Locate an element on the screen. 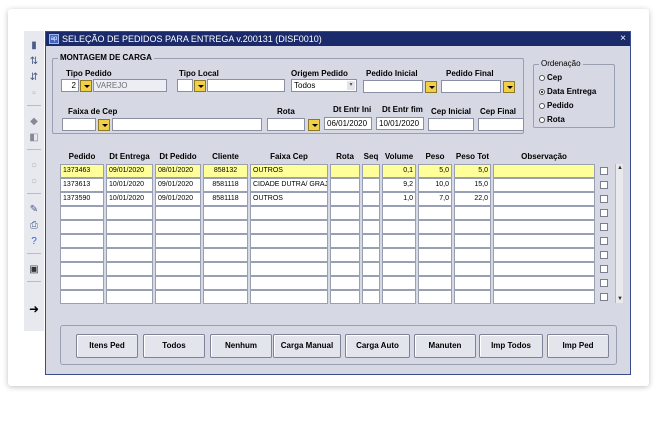 This screenshot has width=665, height=425. table-cell: 1373613 is located at coordinates (82, 185).